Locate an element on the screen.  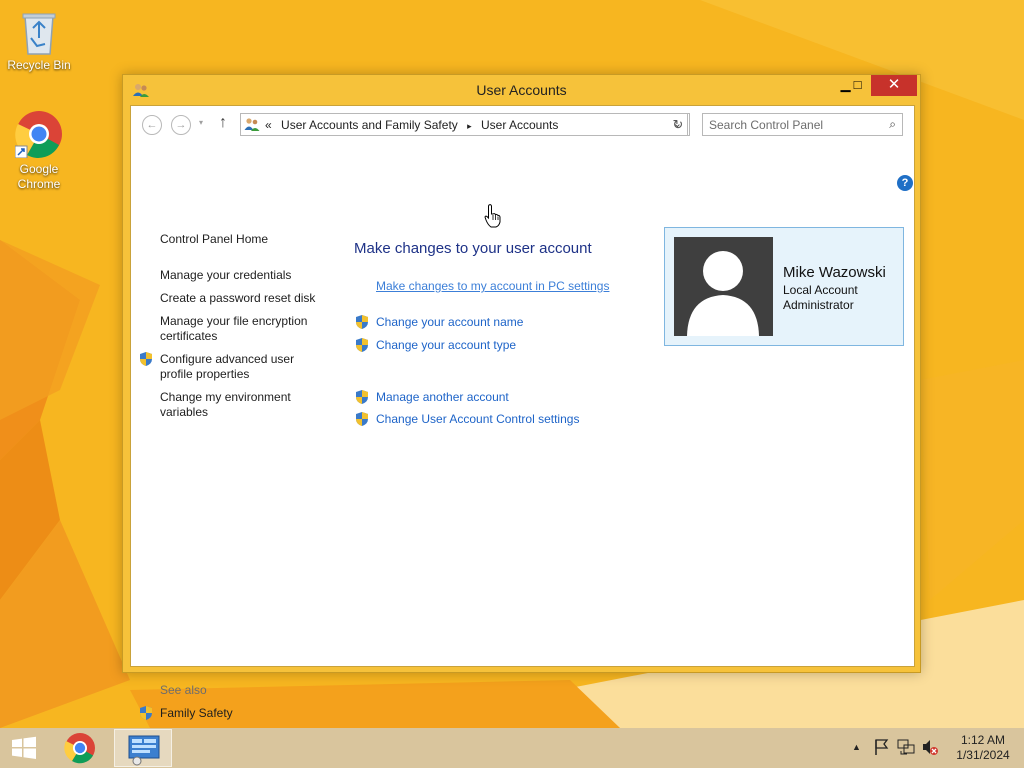
help-button: ? is located at coordinates (905, 183).